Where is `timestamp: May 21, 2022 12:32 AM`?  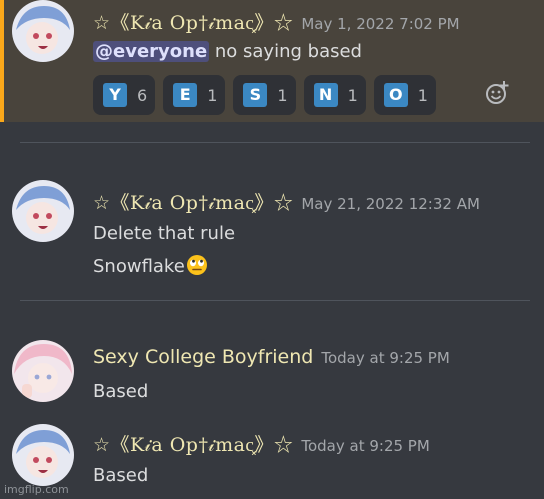
timestamp: May 21, 2022 12:32 AM is located at coordinates (390, 204).